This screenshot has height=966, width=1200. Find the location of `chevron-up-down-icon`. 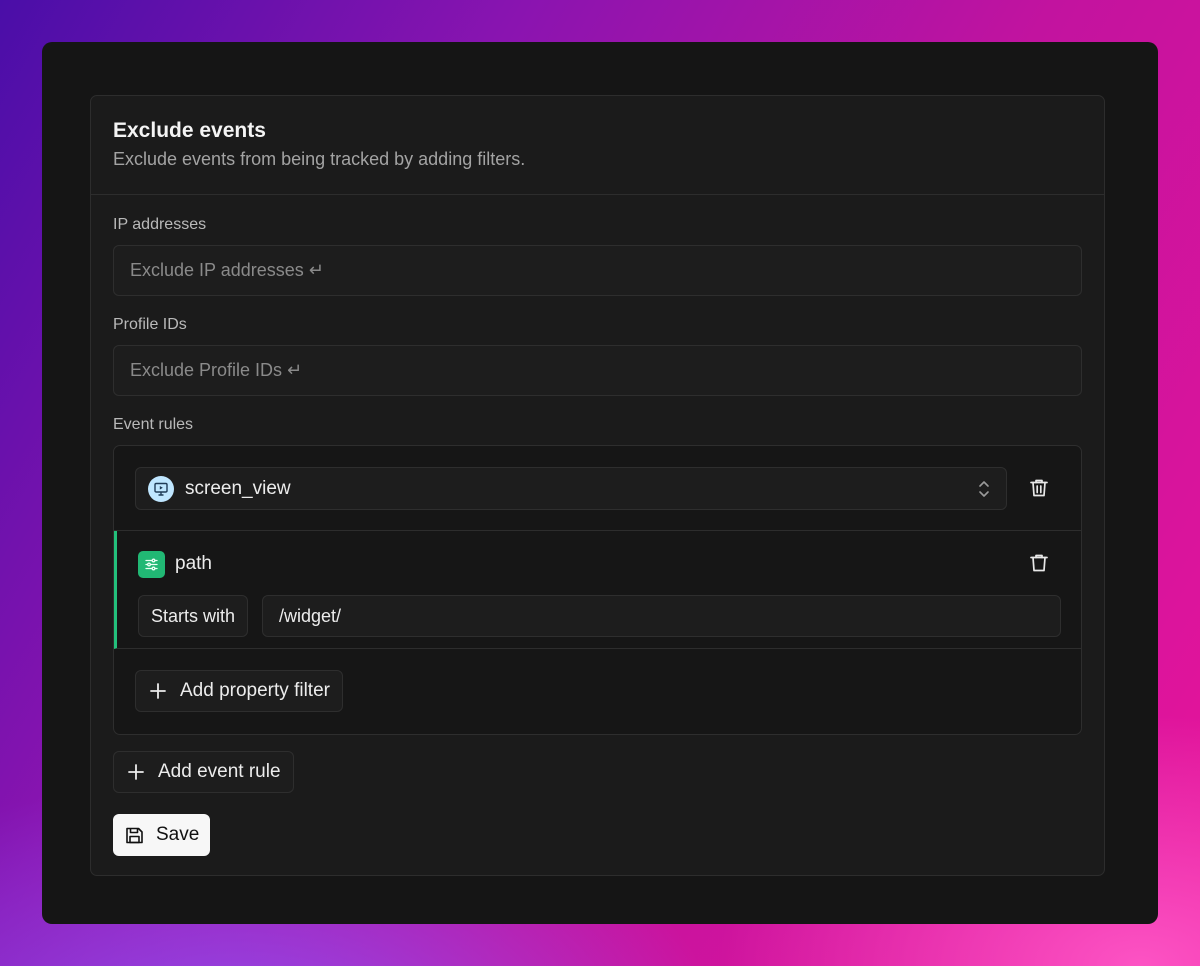

chevron-up-down-icon is located at coordinates (984, 491).